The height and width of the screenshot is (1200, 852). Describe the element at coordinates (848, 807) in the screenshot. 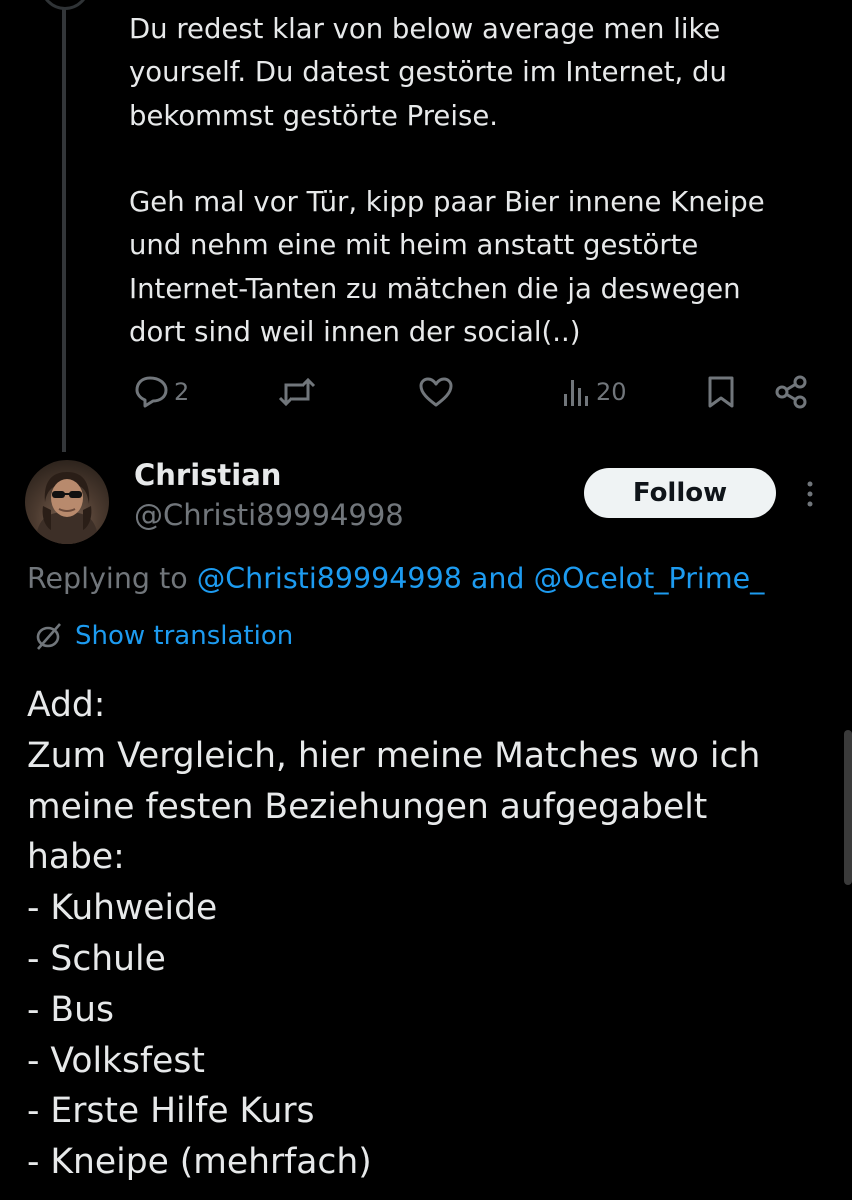

I see `scrollbar` at that location.